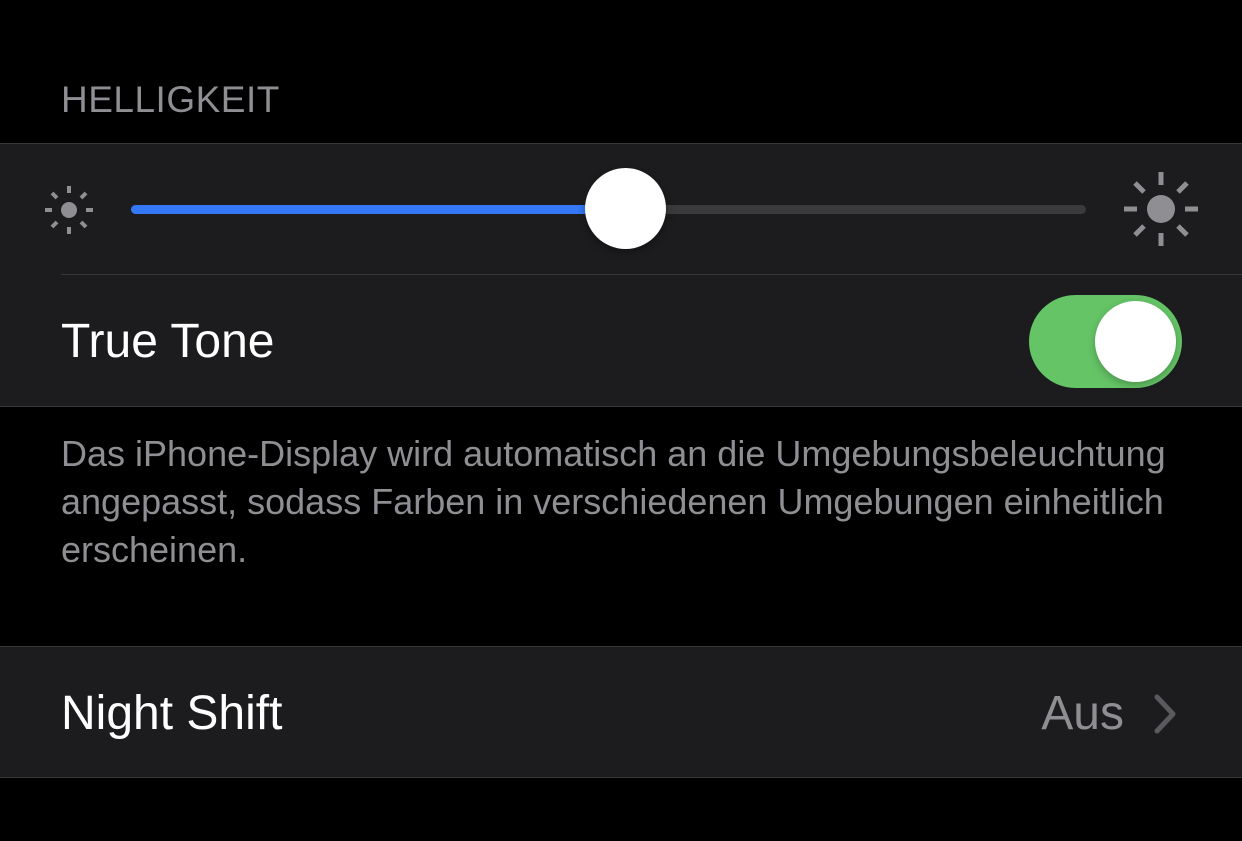 Image resolution: width=1242 pixels, height=841 pixels. What do you see at coordinates (172, 713) in the screenshot?
I see `night-shift-label: Night Shift` at bounding box center [172, 713].